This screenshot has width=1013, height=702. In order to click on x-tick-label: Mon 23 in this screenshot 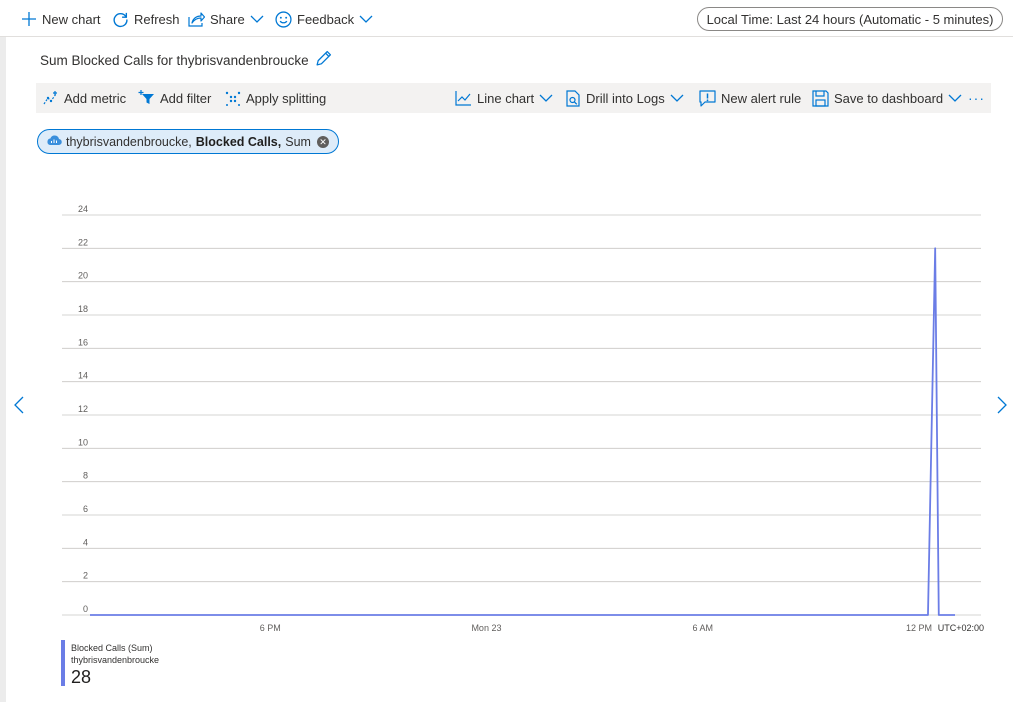, I will do `click(486, 628)`.